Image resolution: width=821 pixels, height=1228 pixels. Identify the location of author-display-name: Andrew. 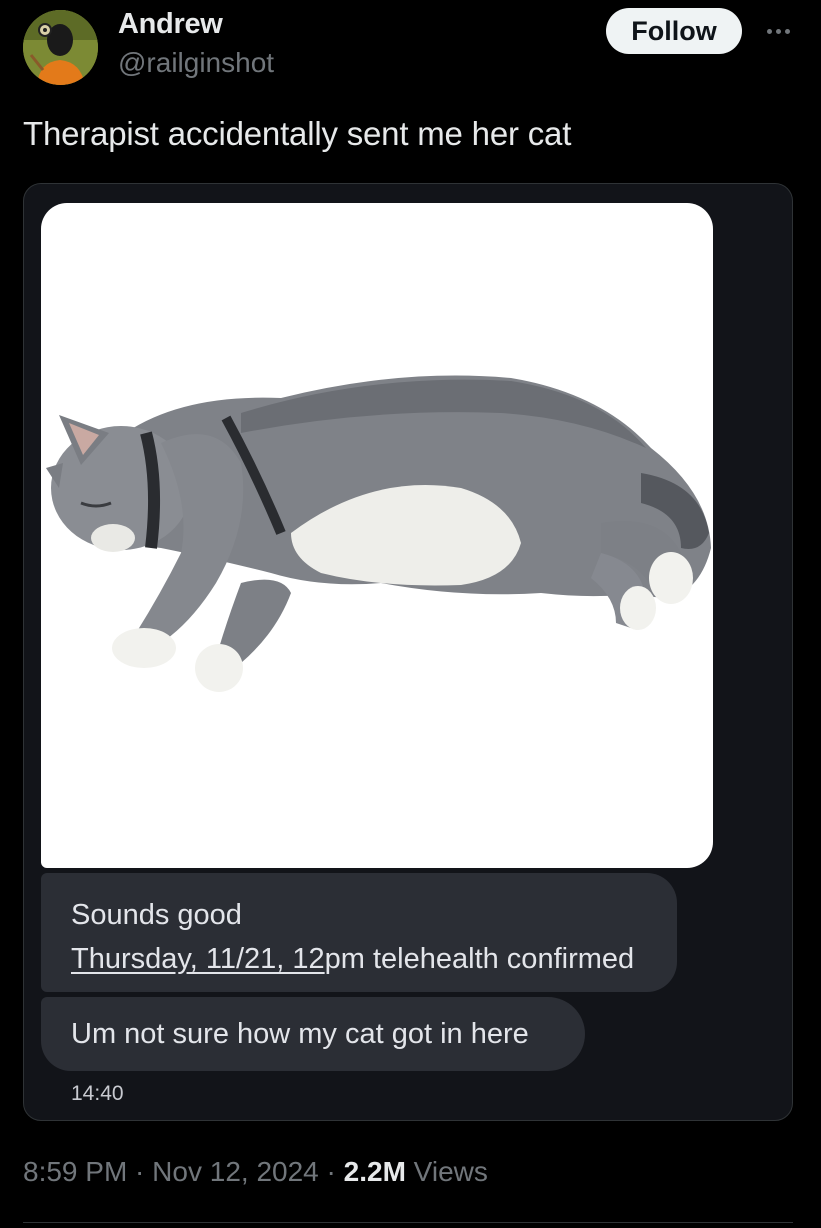
(170, 24).